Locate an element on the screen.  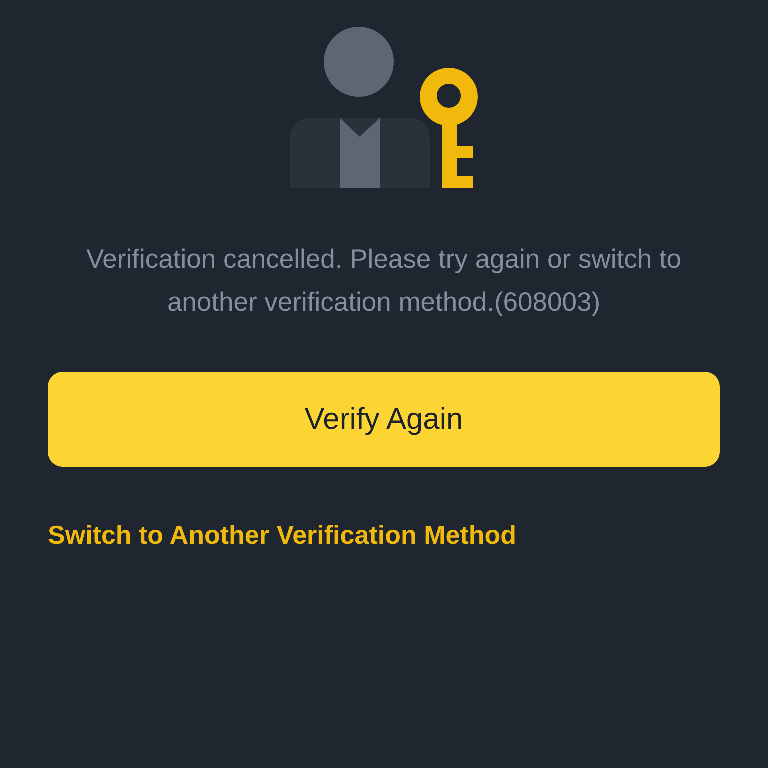
user-key-icon is located at coordinates (385, 108).